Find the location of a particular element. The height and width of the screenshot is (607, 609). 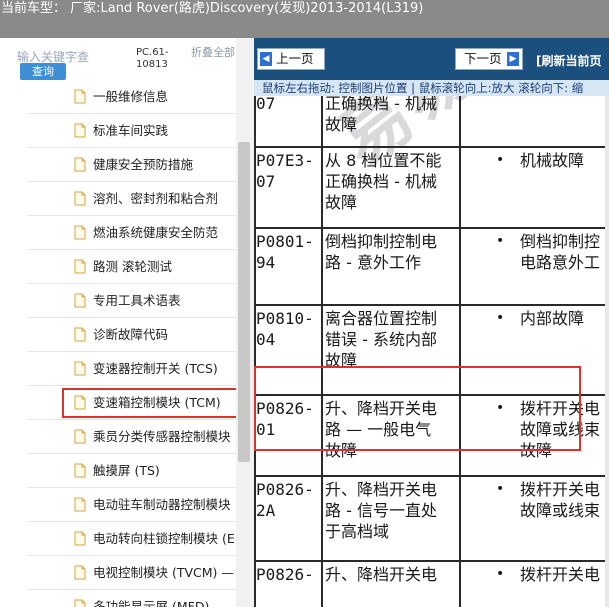

tree-item-label: 电动驻车制动器控制模块 is located at coordinates (162, 504).